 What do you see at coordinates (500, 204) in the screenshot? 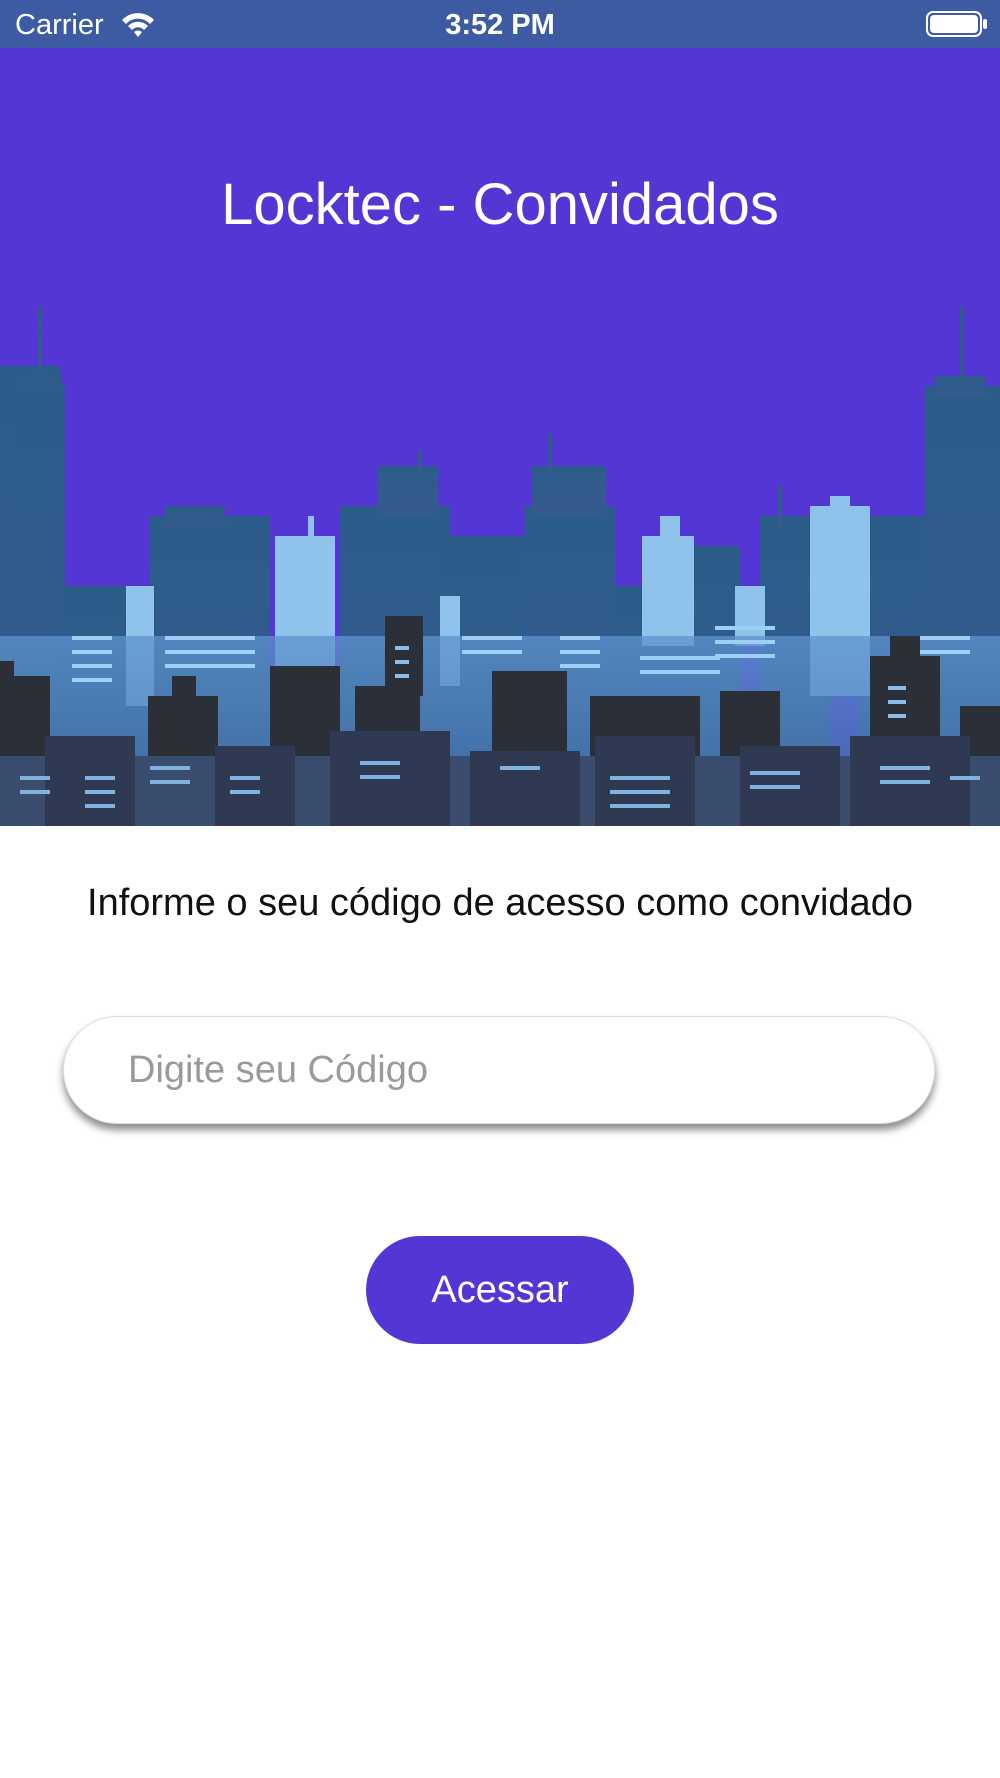
I see `page-title: Locktec - Convidados` at bounding box center [500, 204].